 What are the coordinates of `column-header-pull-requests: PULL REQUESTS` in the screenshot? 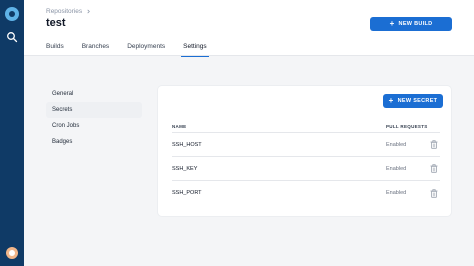 It's located at (407, 126).